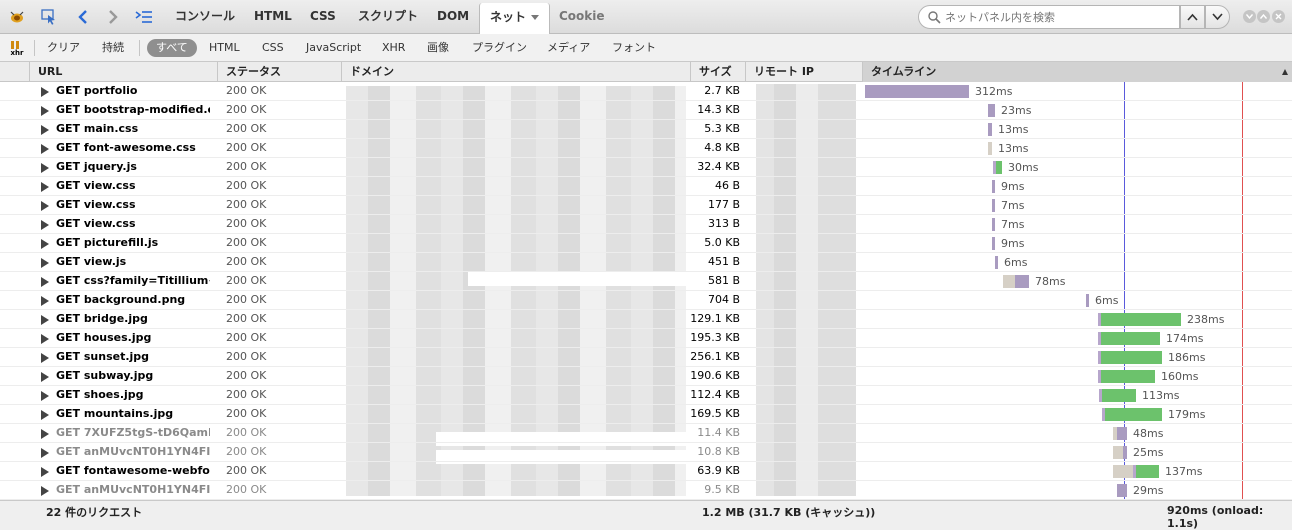 Image resolution: width=1292 pixels, height=530 pixels. What do you see at coordinates (133, 432) in the screenshot?
I see `request-url: GET 7XUFZ5tgS-tD6QamIn` at bounding box center [133, 432].